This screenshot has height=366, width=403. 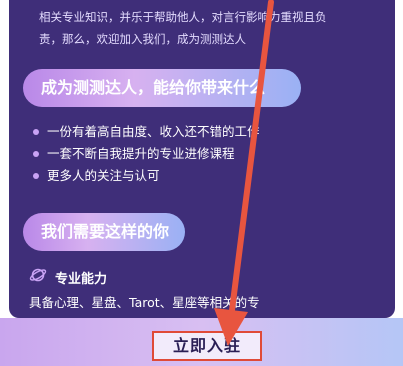 What do you see at coordinates (162, 88) in the screenshot?
I see `benefits-heading: 成为测测达人，能给你带来什么` at bounding box center [162, 88].